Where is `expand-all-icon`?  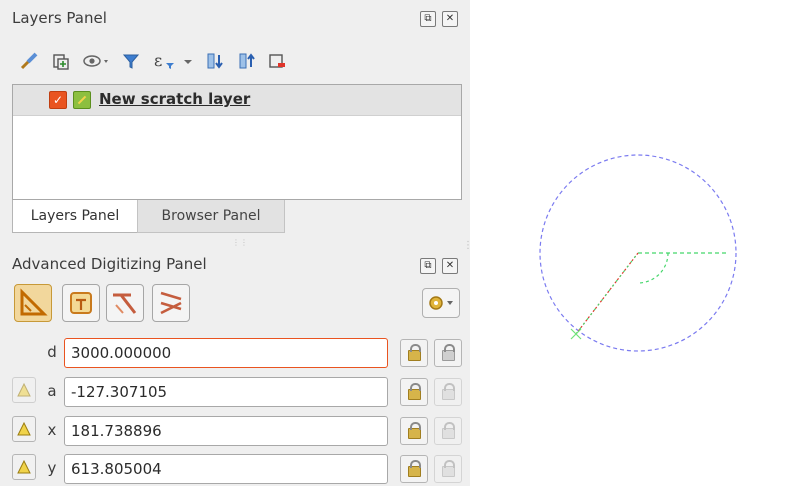 expand-all-icon is located at coordinates (215, 61).